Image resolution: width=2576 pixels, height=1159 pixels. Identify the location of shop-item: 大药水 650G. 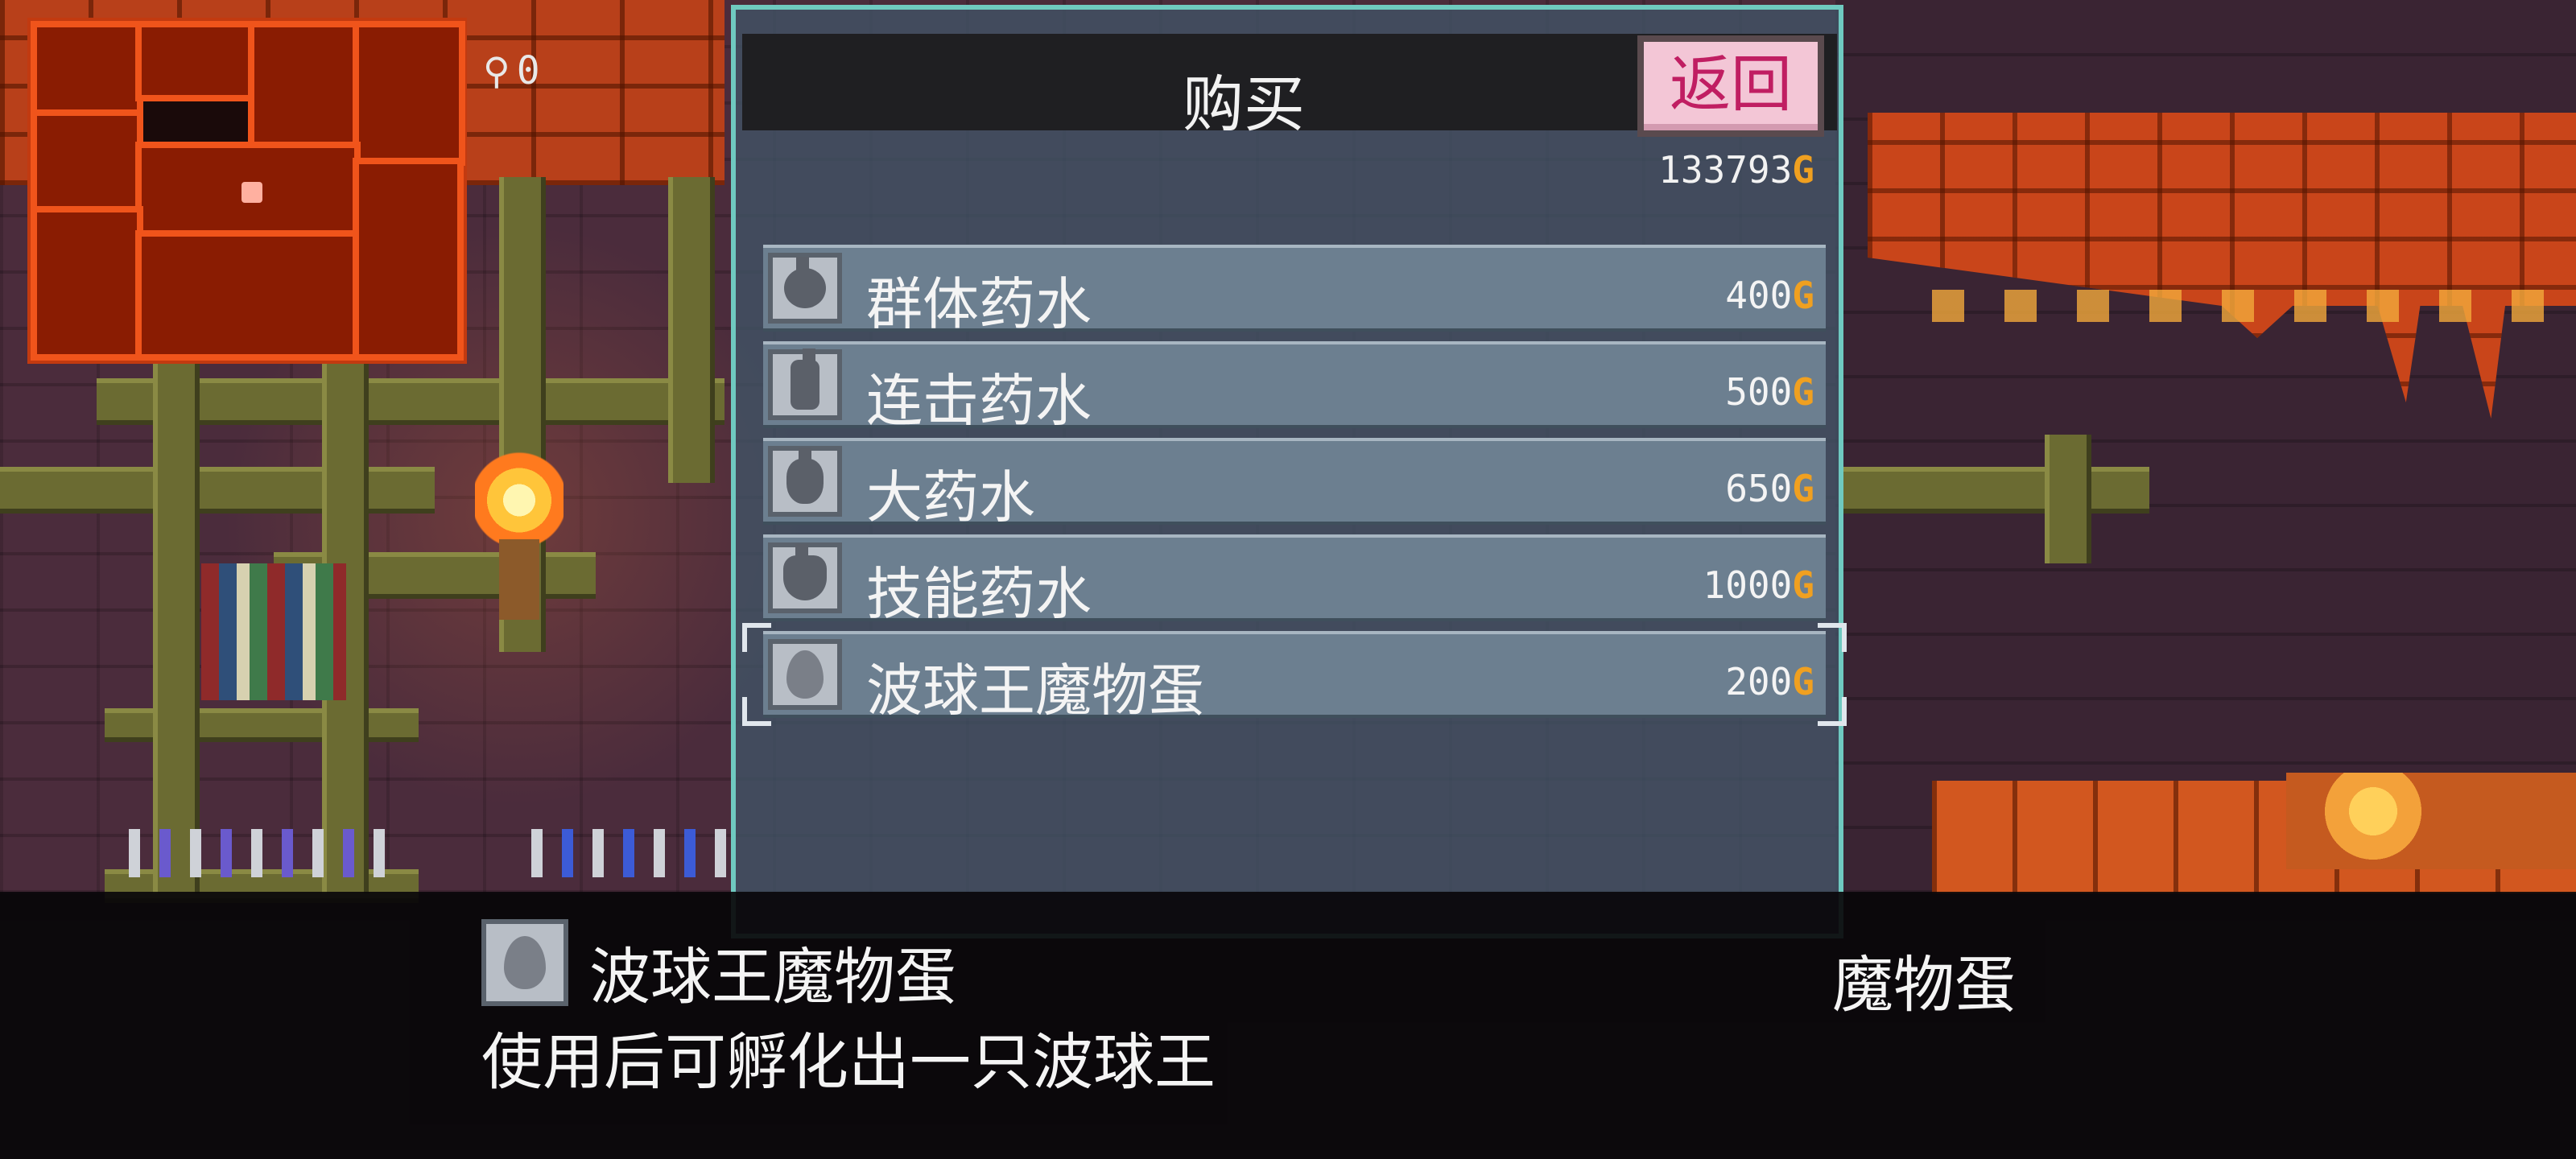
(1294, 484).